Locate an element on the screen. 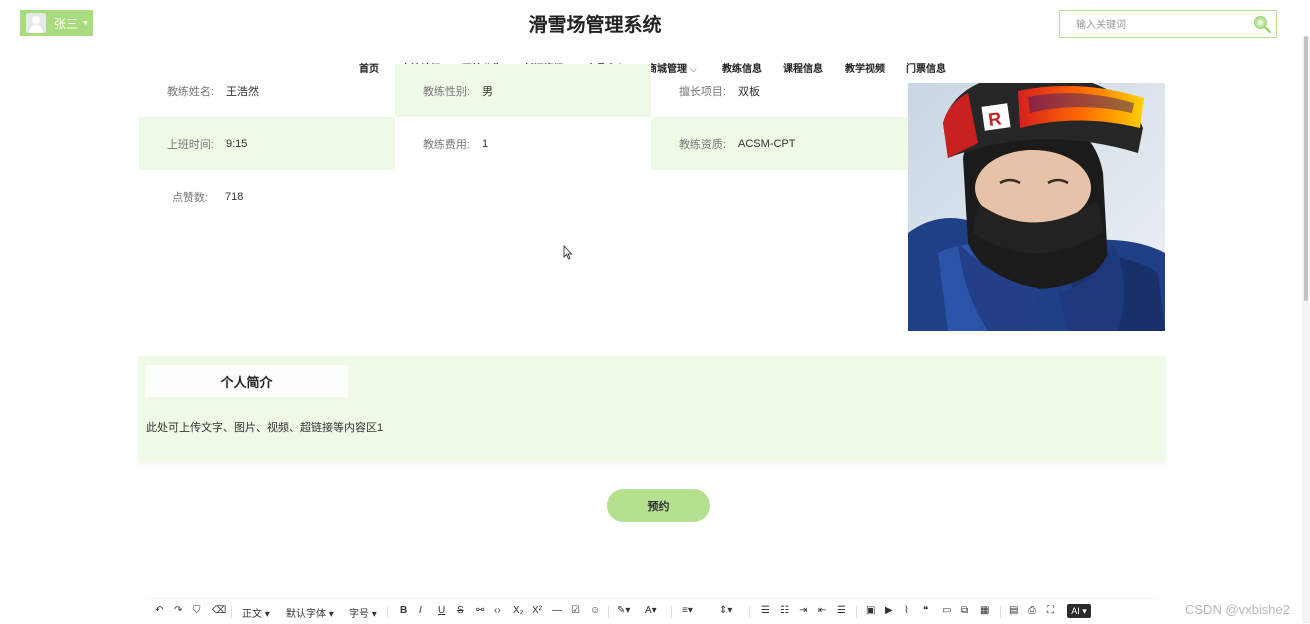 The height and width of the screenshot is (624, 1310). page-scrollbar is located at coordinates (1306, 329).